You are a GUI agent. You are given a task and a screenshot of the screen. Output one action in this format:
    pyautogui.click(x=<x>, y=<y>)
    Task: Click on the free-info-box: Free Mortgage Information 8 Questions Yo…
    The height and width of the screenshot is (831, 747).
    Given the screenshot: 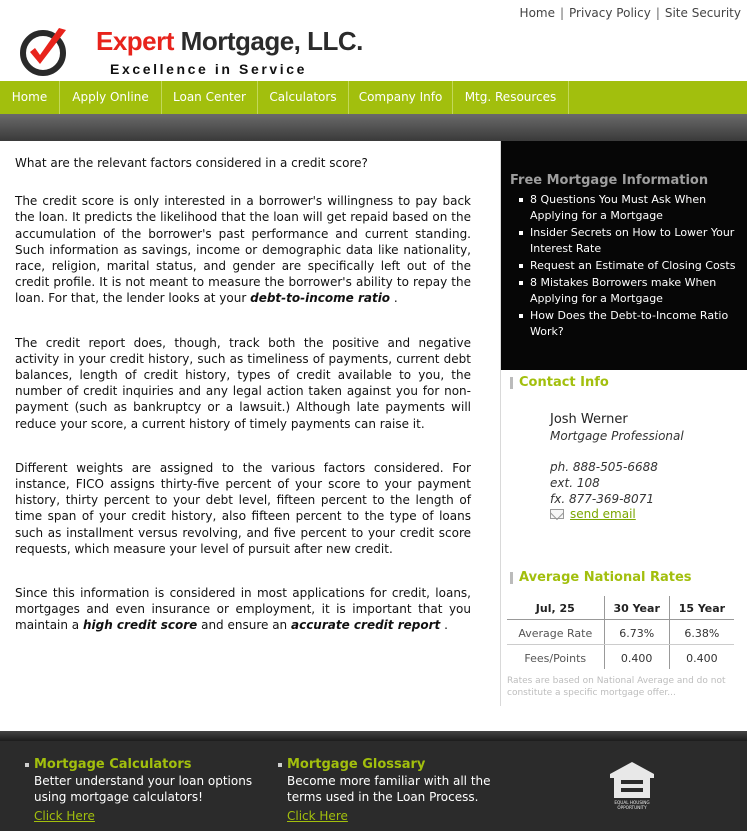 What is the action you would take?
    pyautogui.click(x=624, y=255)
    